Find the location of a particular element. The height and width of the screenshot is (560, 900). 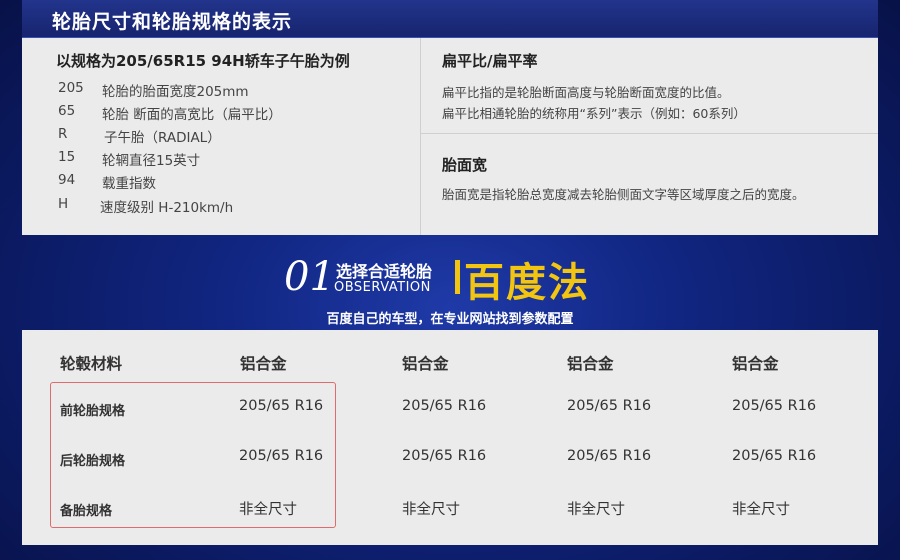

table-header-cell: 轮毂材料 is located at coordinates (91, 364).